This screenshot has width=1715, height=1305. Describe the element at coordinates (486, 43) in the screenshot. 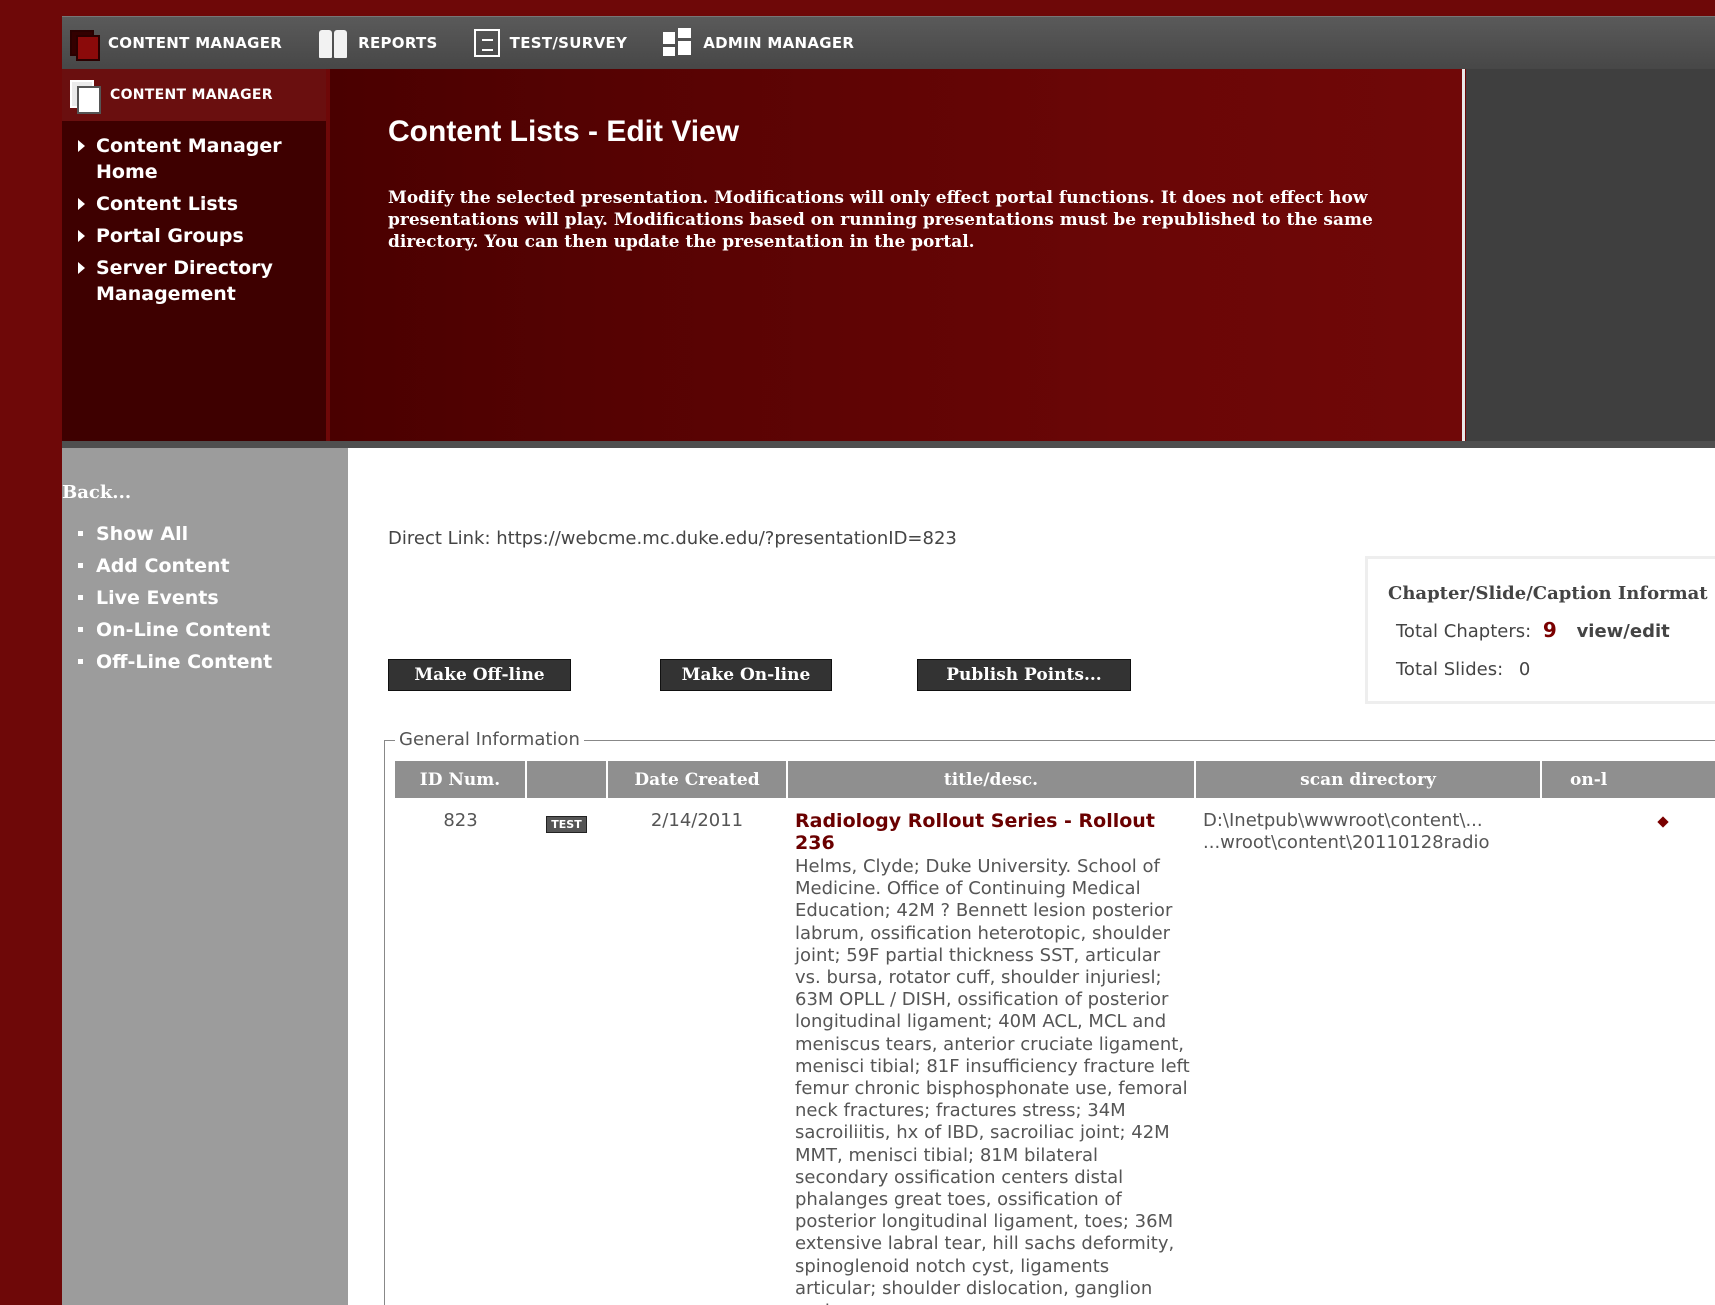

I see `document-icon` at that location.